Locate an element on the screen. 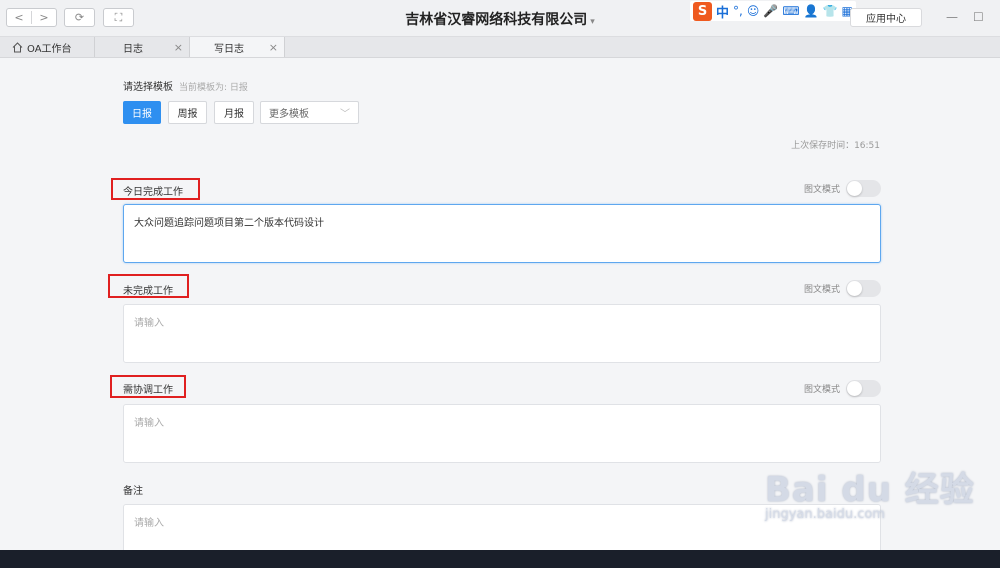 This screenshot has width=1000, height=568. section-label-remarks: 备注 is located at coordinates (133, 491).